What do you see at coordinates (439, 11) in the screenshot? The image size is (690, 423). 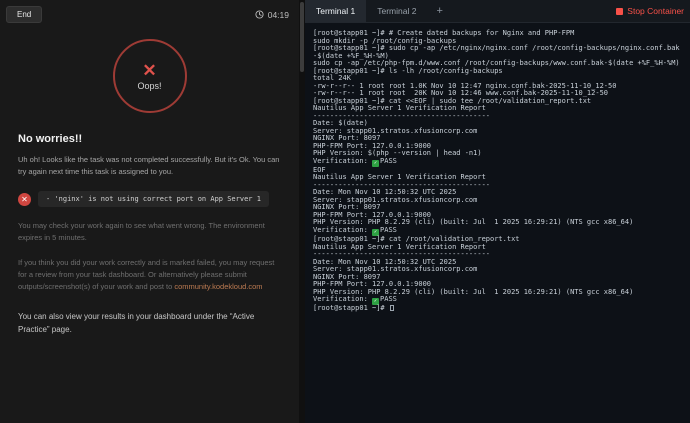 I see `new-terminal-button: +` at bounding box center [439, 11].